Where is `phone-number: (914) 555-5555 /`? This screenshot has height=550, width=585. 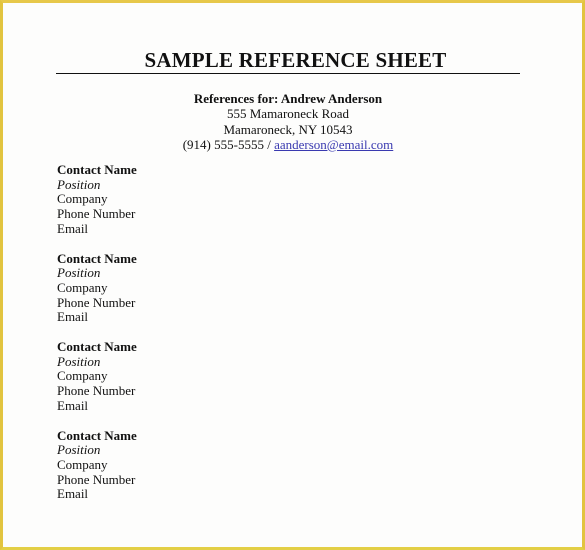
phone-number: (914) 555-5555 / is located at coordinates (228, 144).